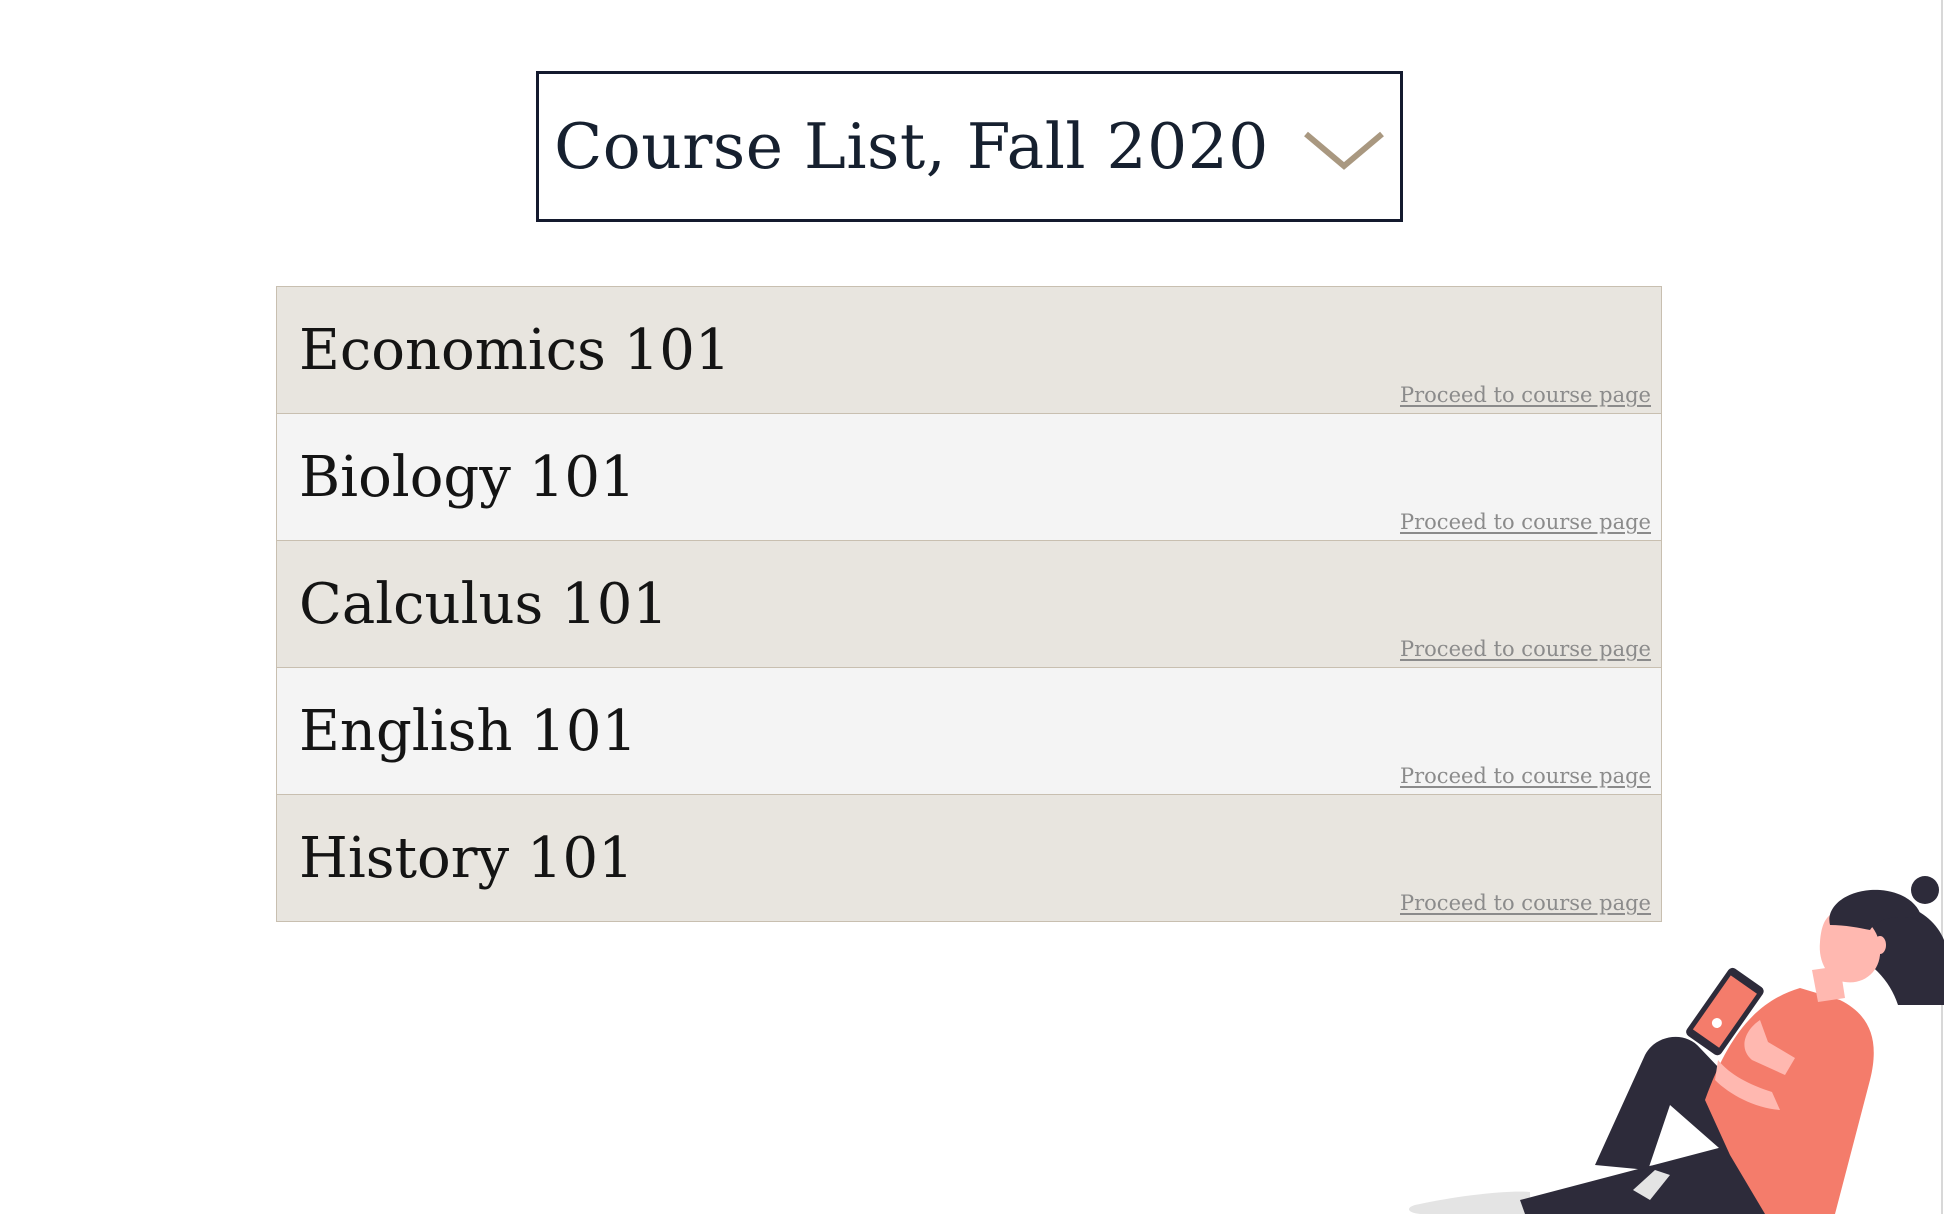  What do you see at coordinates (515, 350) in the screenshot?
I see `course-name: Economics 101` at bounding box center [515, 350].